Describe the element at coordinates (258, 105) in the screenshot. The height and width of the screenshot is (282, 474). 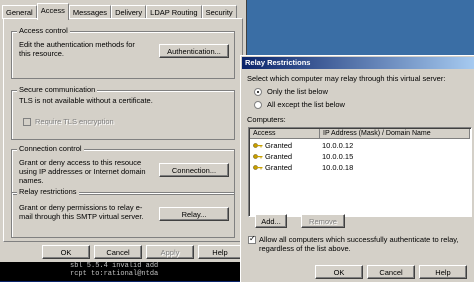
I see `all-except-radio` at that location.